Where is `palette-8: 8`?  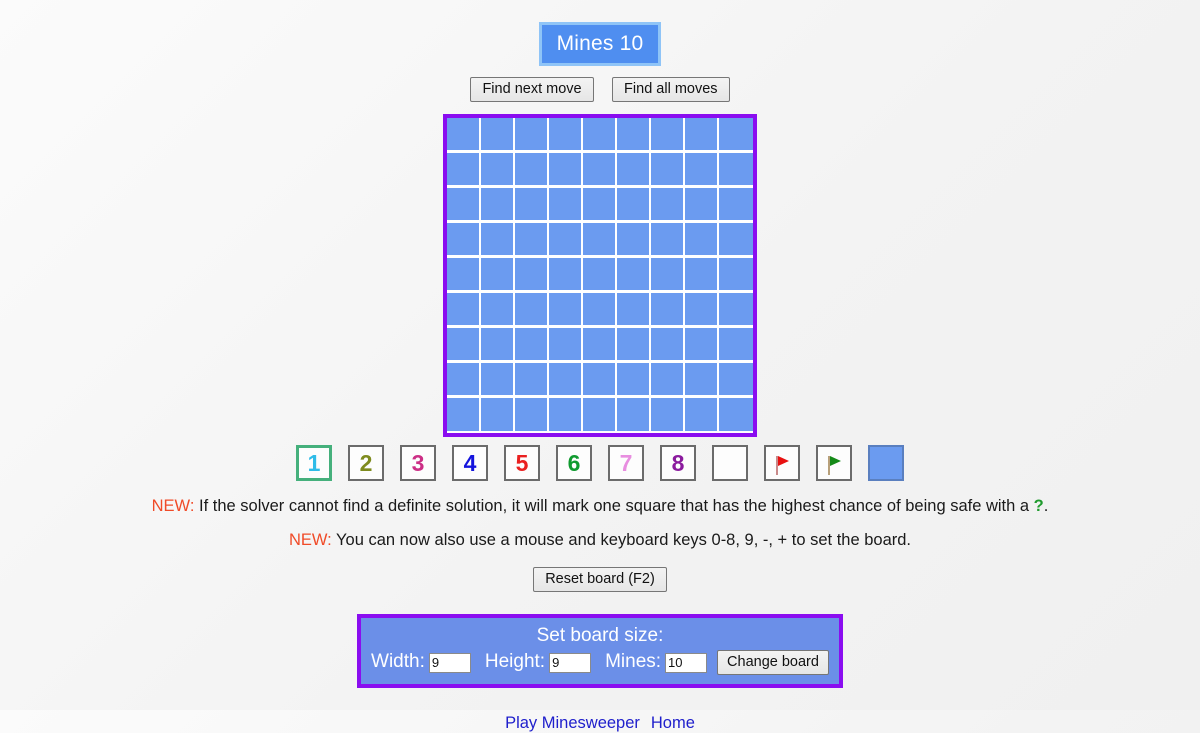 palette-8: 8 is located at coordinates (678, 463).